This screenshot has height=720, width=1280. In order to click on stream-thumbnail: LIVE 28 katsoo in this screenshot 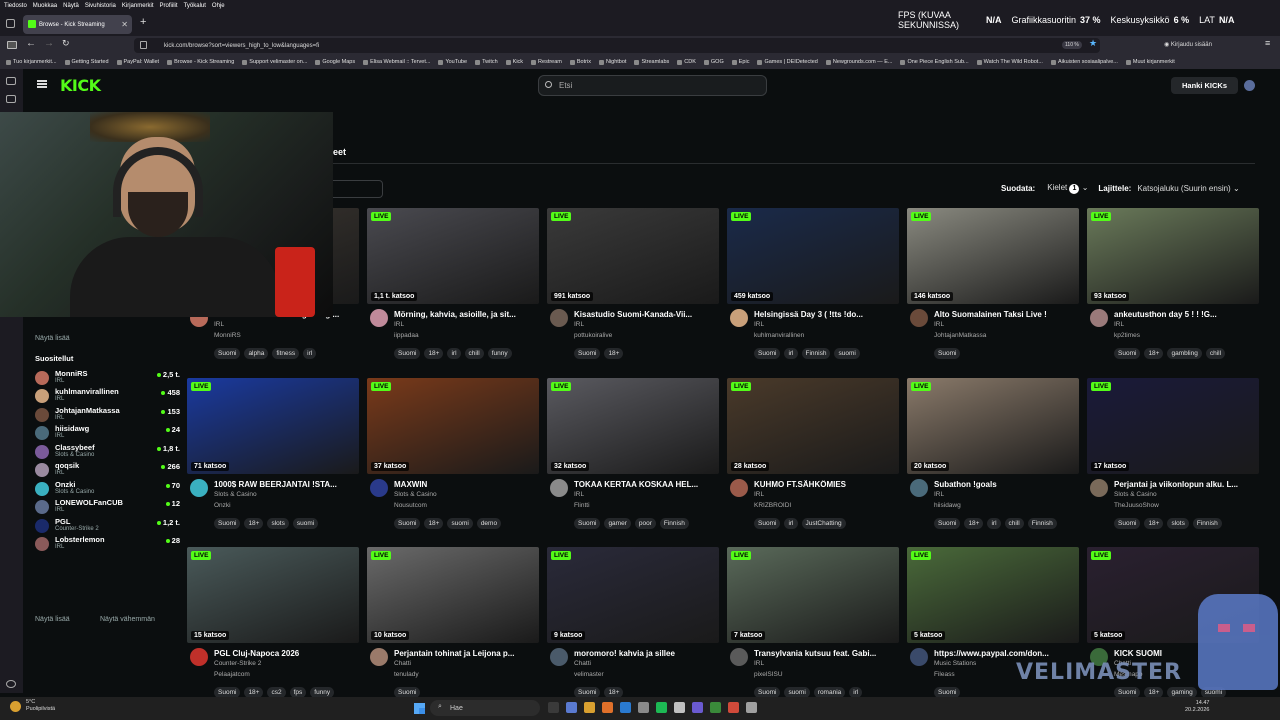, I will do `click(813, 426)`.